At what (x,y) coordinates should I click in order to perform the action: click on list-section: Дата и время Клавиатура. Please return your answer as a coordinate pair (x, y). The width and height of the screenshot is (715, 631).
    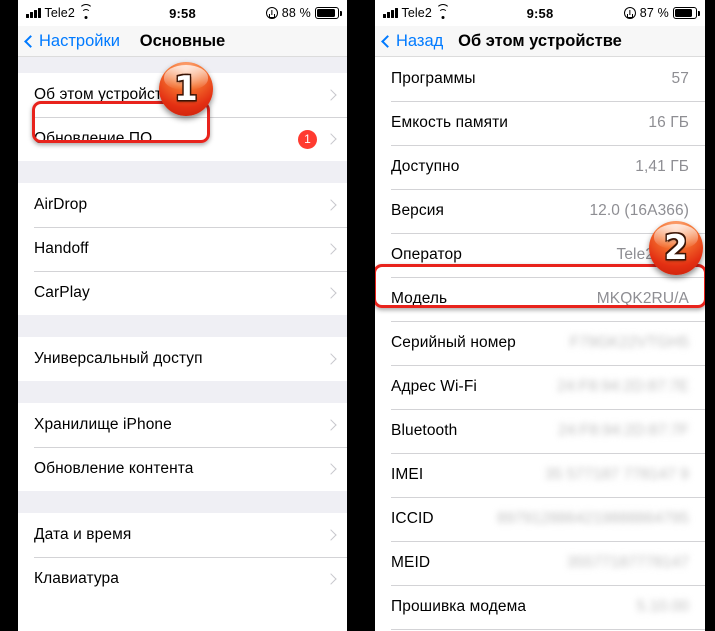
    Looking at the image, I should click on (182, 557).